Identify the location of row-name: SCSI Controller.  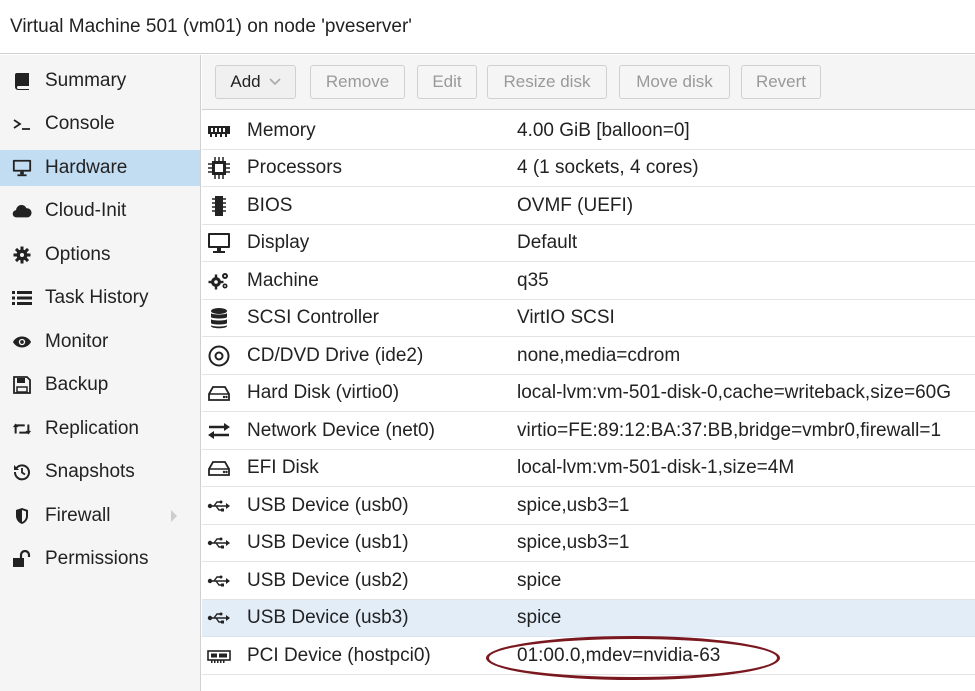
(313, 317).